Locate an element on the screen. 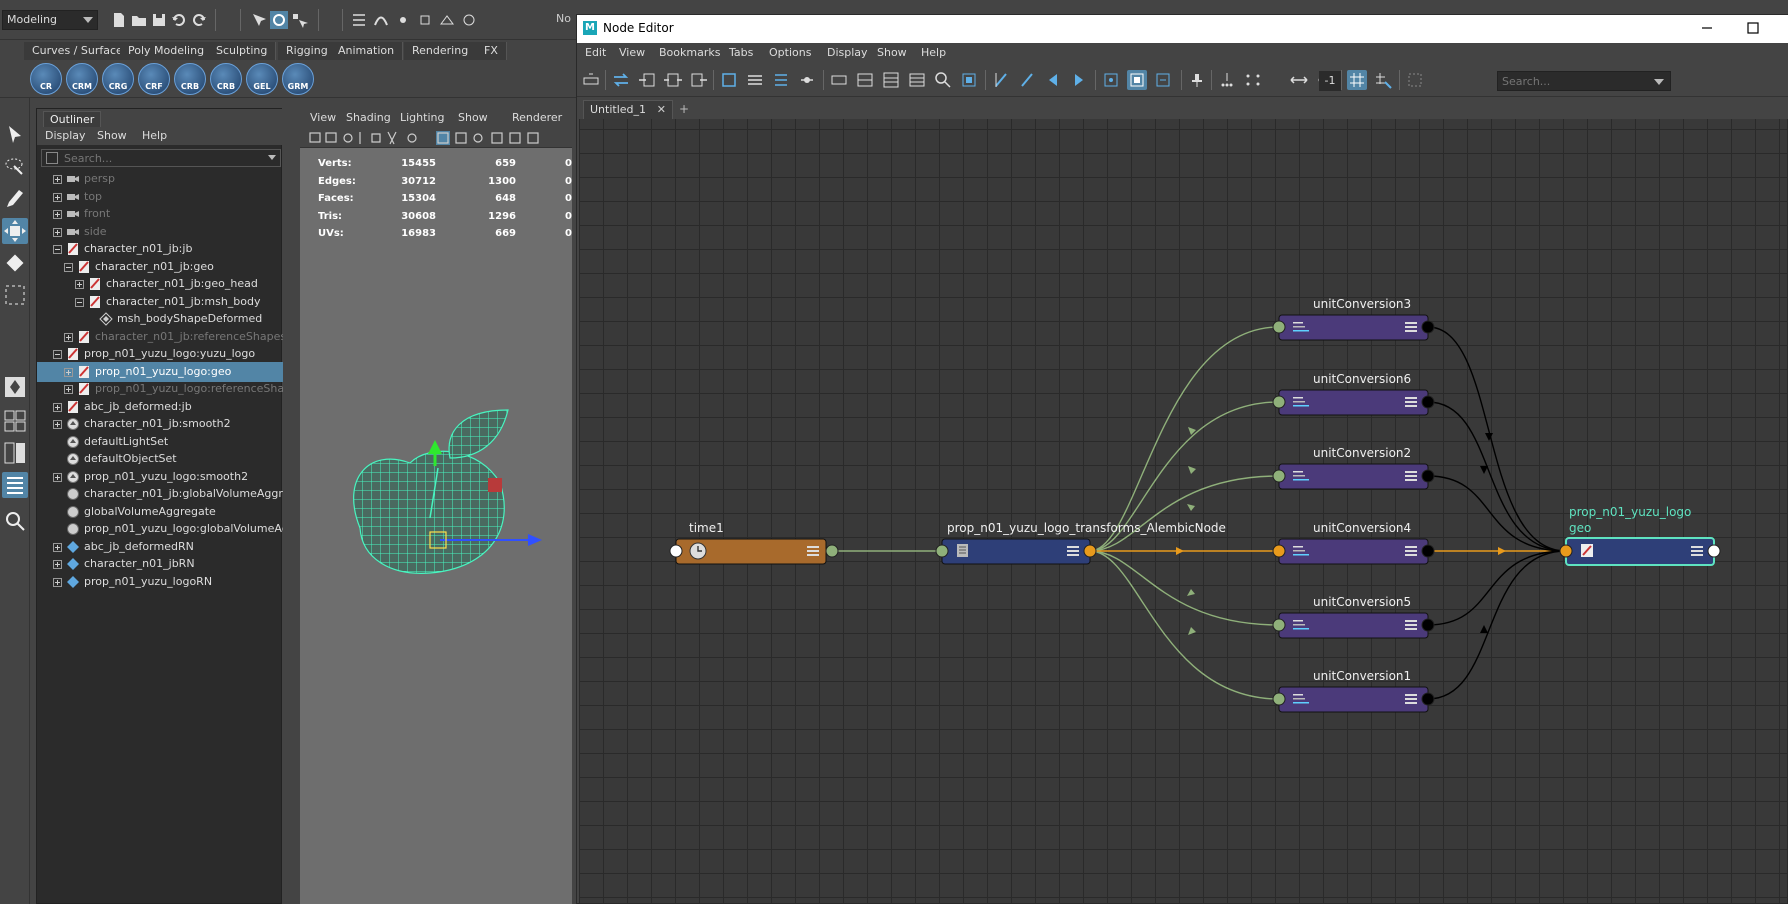 The height and width of the screenshot is (904, 1788). shelf-tab-poly-modeling: Poly Modeling is located at coordinates (167, 51).